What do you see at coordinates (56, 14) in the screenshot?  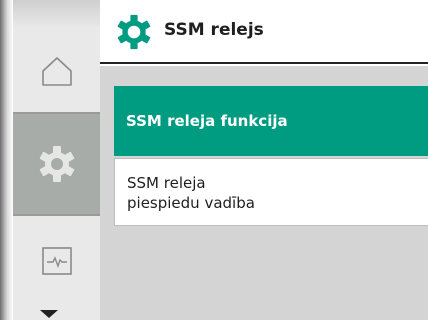 I see `sidebar-top-shade` at bounding box center [56, 14].